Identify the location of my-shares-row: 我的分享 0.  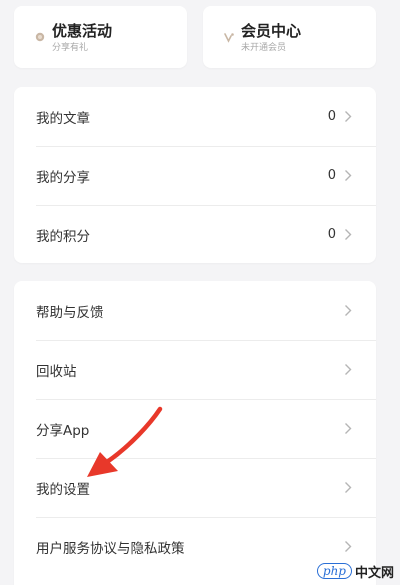
(195, 175).